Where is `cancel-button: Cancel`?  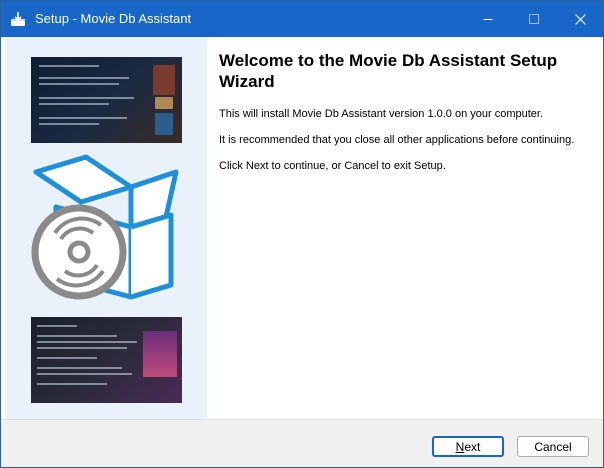
cancel-button: Cancel is located at coordinates (553, 446).